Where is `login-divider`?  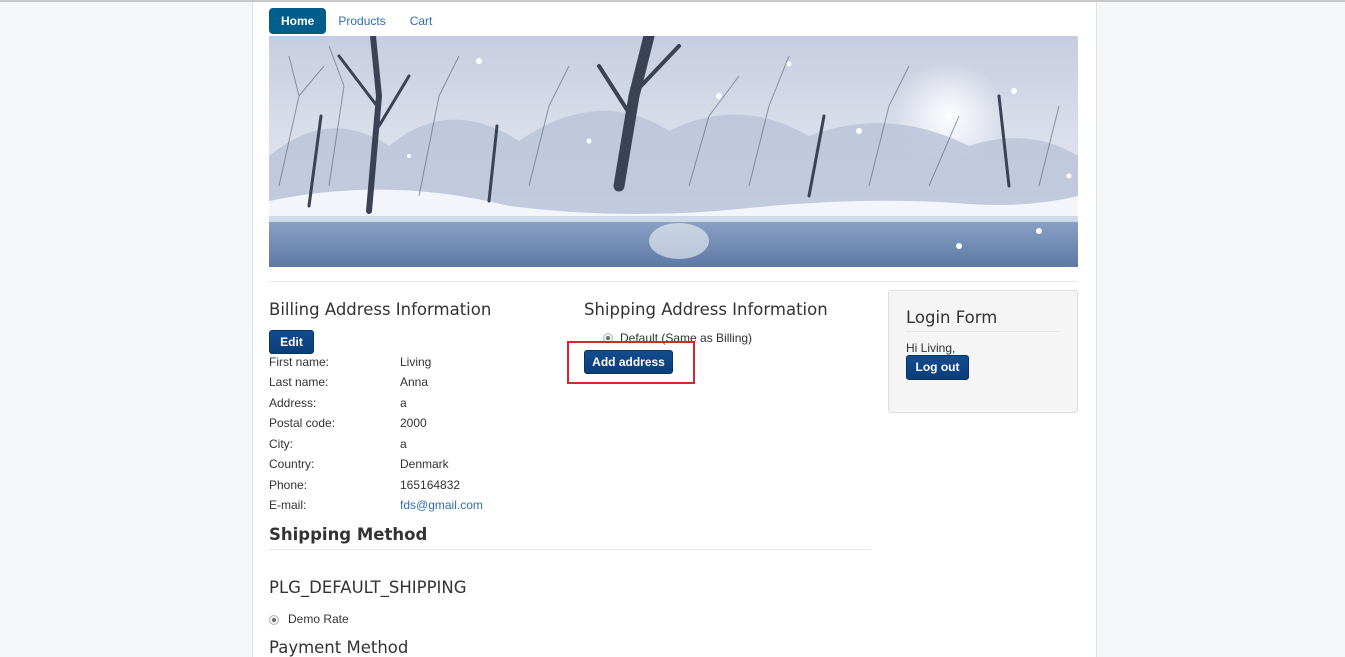
login-divider is located at coordinates (982, 331).